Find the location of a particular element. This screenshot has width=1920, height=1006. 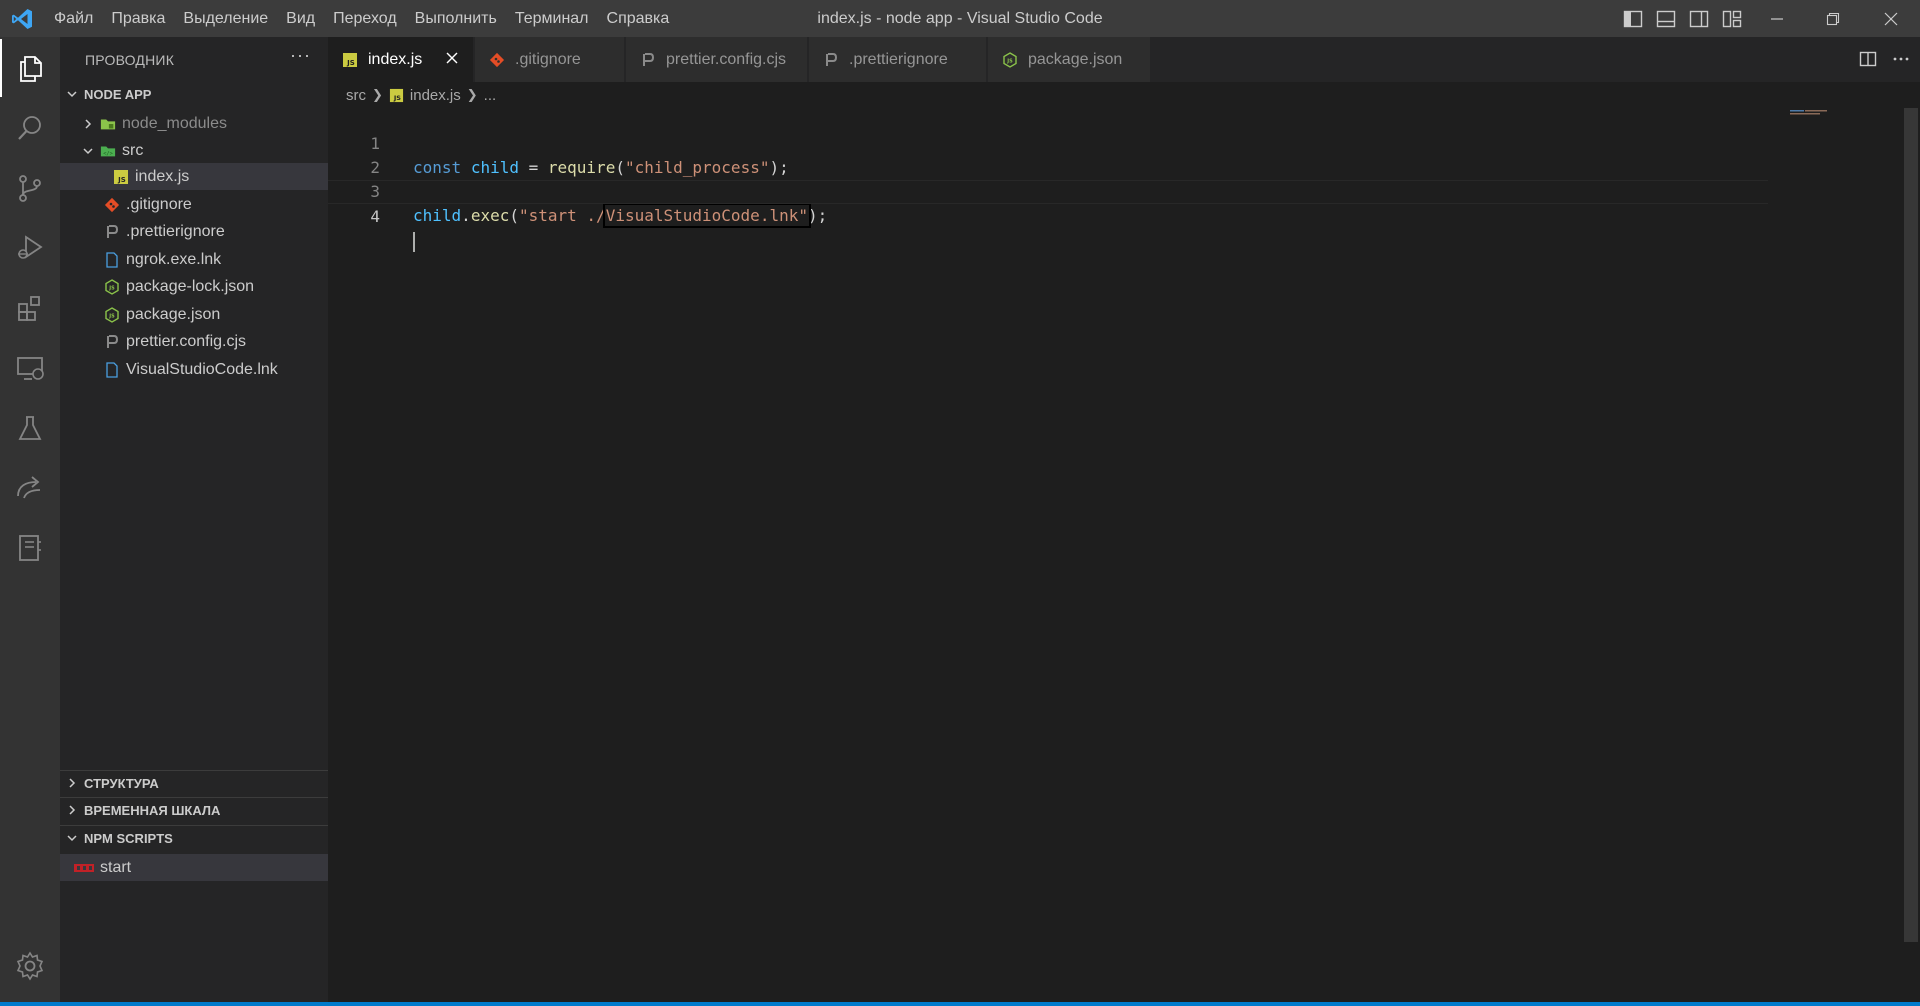

tree-item-gitignore: .gitignore is located at coordinates (194, 204).